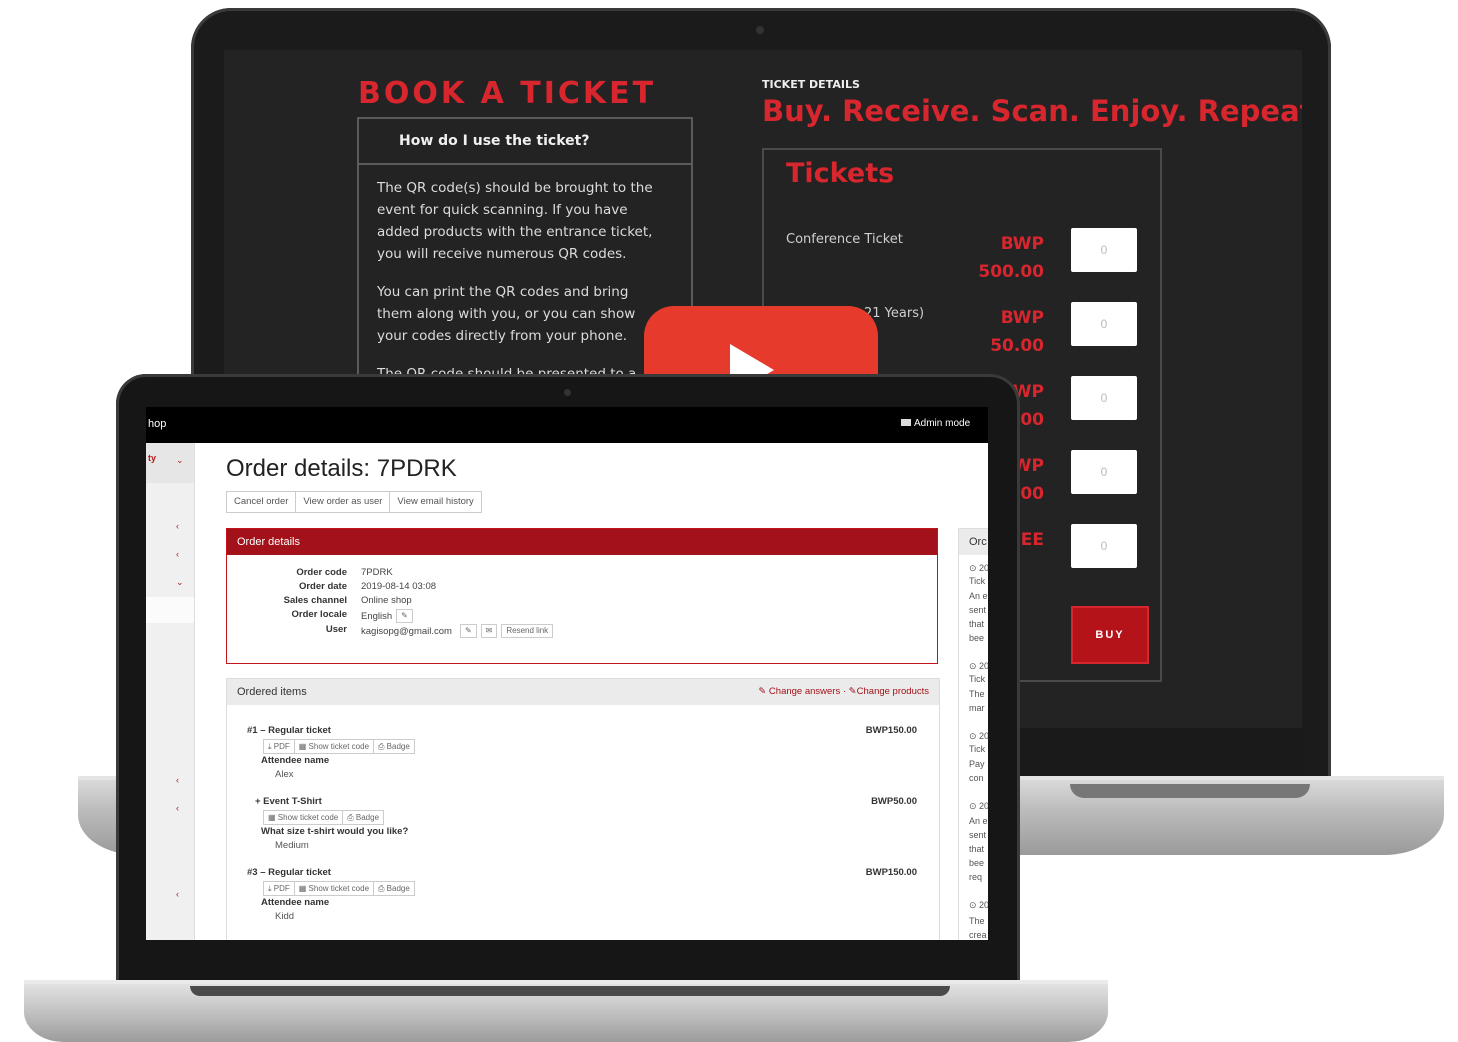 The height and width of the screenshot is (1042, 1458). What do you see at coordinates (157, 424) in the screenshot?
I see `shop-link: hop` at bounding box center [157, 424].